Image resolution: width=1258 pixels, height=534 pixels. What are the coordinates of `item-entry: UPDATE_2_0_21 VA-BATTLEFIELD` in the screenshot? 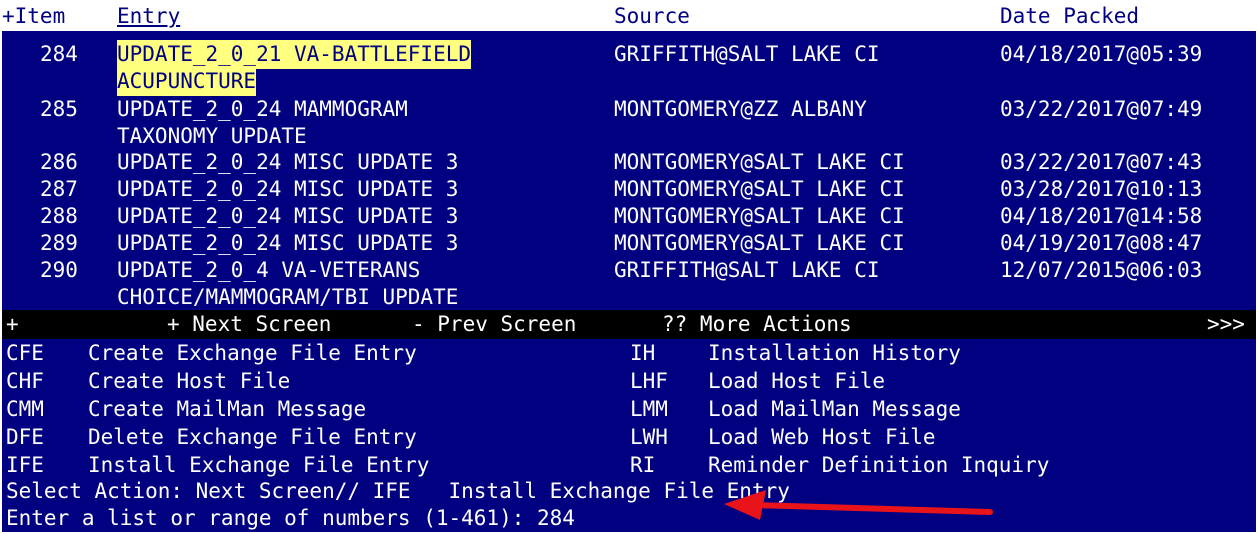 It's located at (294, 54).